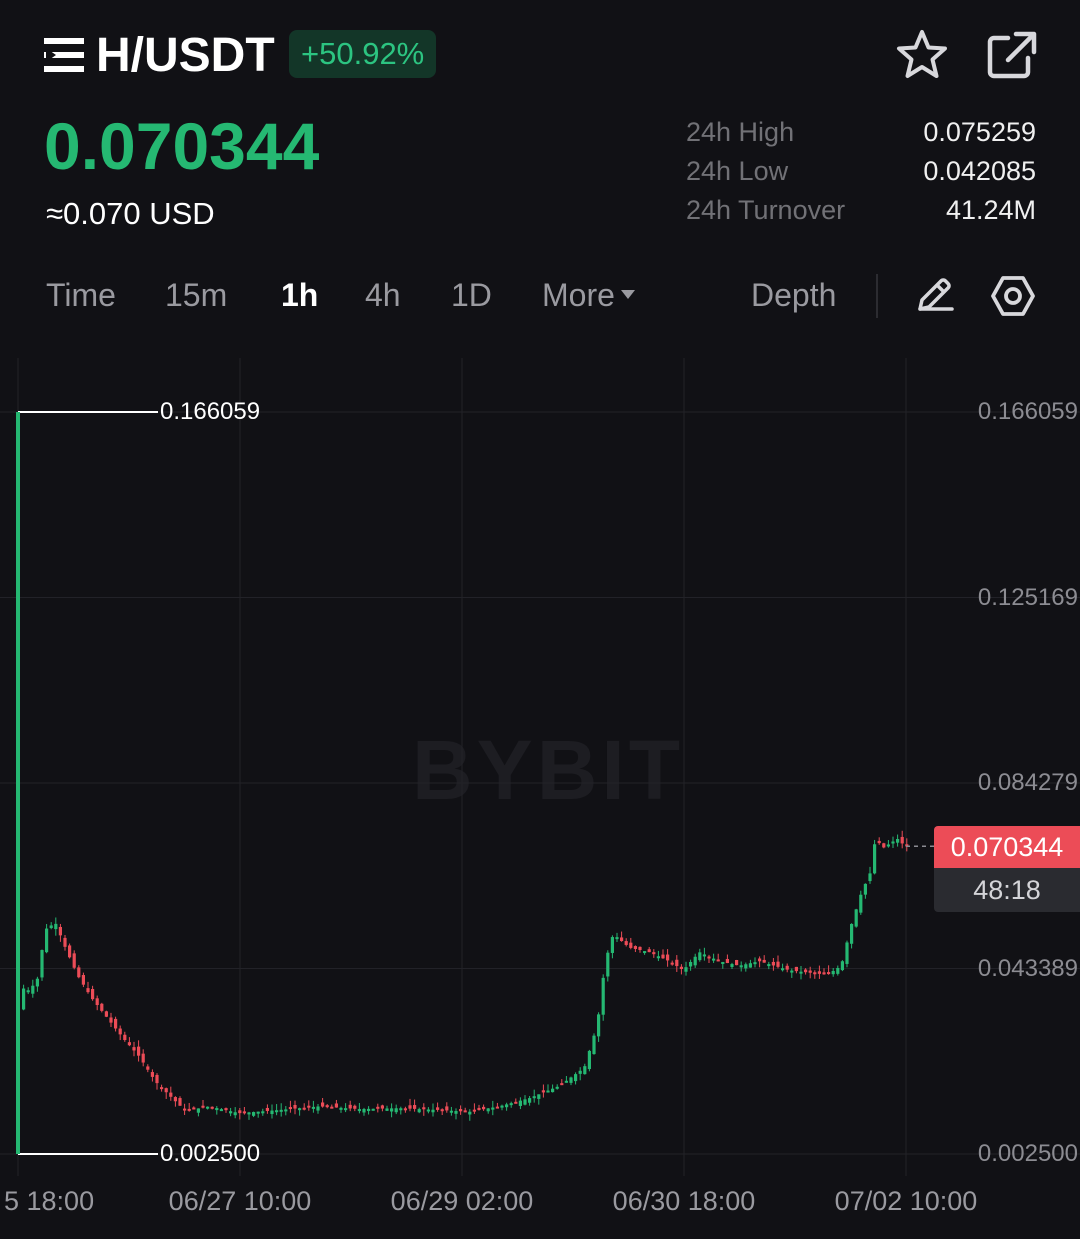 This screenshot has width=1080, height=1239. Describe the element at coordinates (383, 295) in the screenshot. I see `tab-4h: 4h` at that location.